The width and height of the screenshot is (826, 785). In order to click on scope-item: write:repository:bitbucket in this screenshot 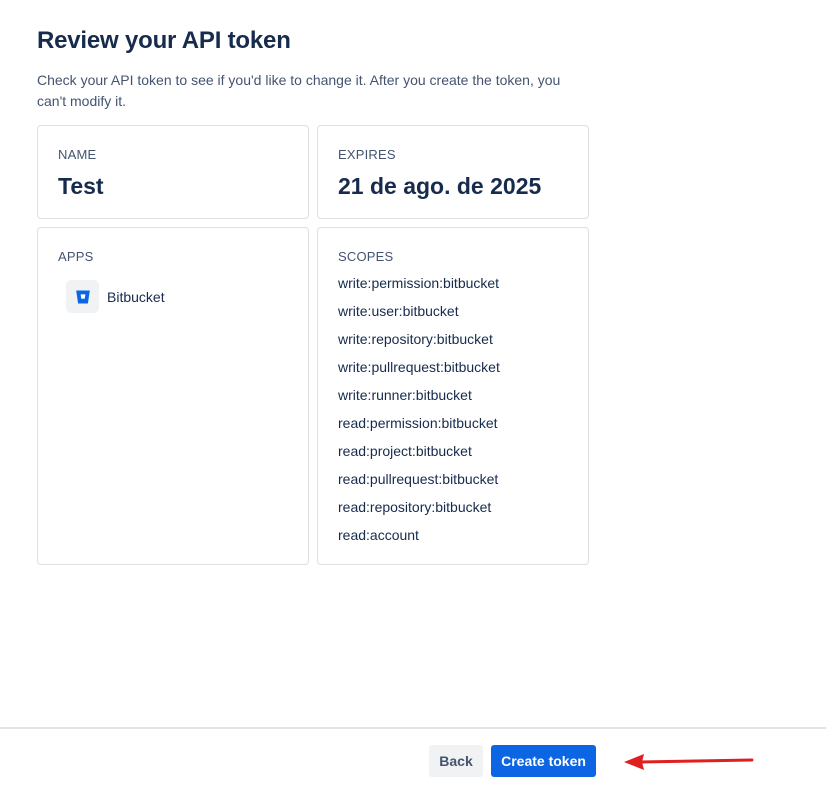, I will do `click(415, 339)`.